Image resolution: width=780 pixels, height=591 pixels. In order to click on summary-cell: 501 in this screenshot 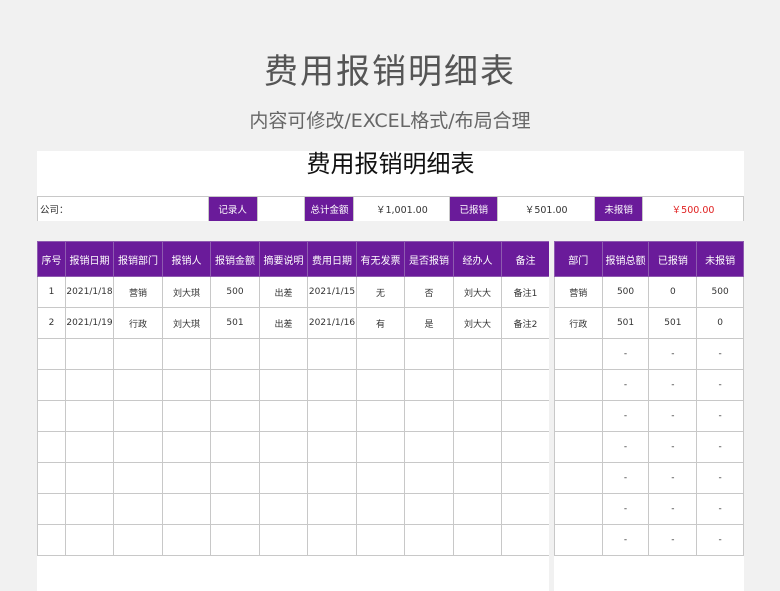, I will do `click(625, 323)`.